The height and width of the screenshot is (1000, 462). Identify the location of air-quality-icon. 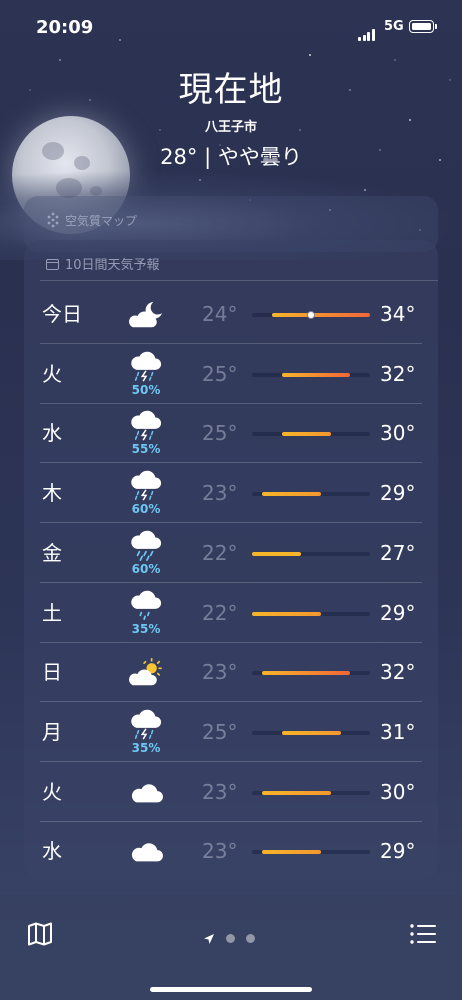
(53, 220).